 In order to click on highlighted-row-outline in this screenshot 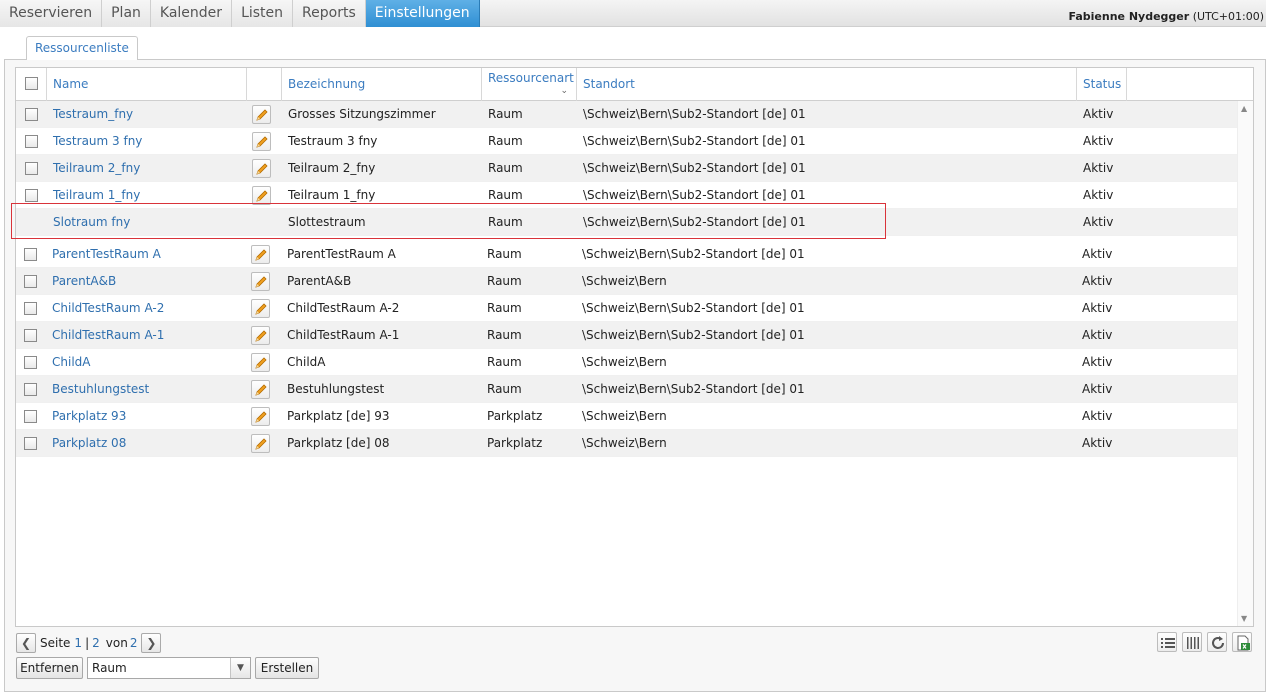, I will do `click(448, 221)`.